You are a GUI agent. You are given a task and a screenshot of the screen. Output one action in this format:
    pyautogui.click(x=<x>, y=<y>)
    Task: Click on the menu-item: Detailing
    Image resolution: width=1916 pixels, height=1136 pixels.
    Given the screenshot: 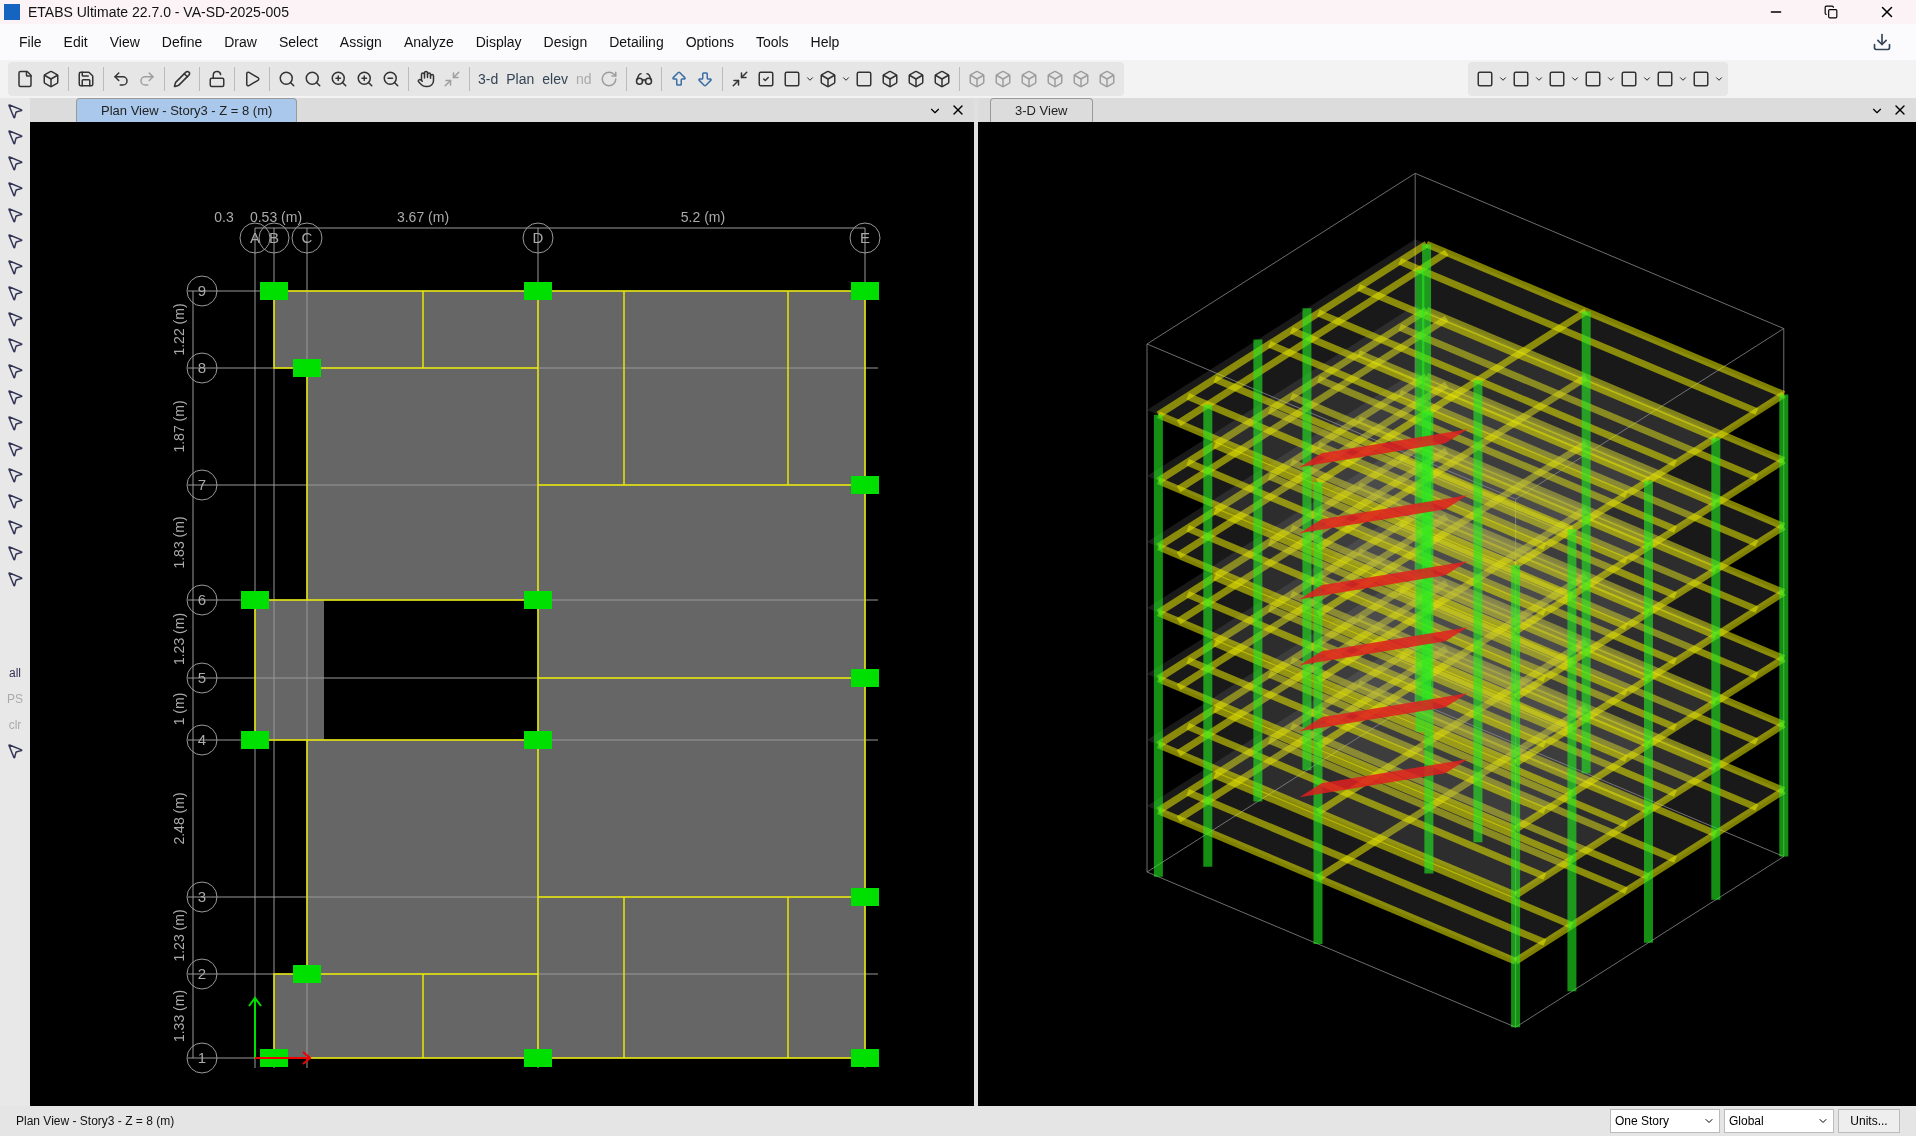 What is the action you would take?
    pyautogui.click(x=636, y=42)
    